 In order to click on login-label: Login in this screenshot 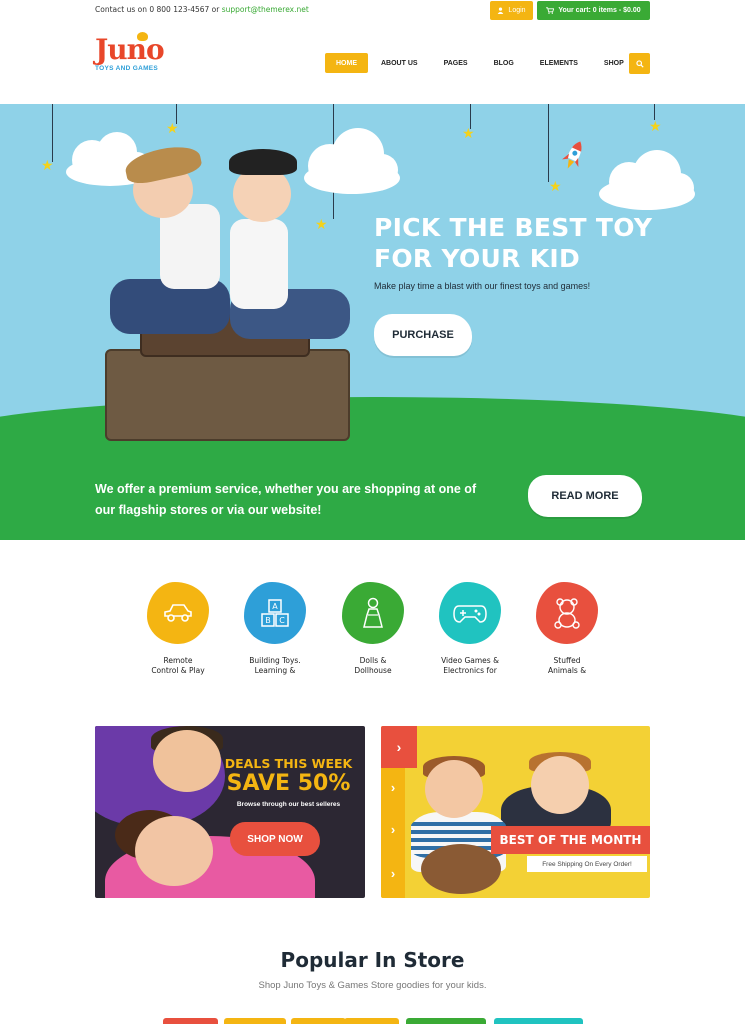, I will do `click(517, 10)`.